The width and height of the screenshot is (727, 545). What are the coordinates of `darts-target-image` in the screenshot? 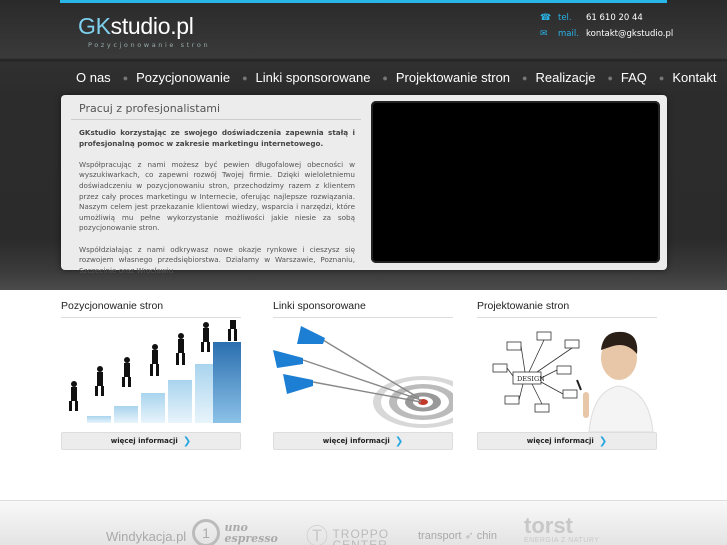 It's located at (363, 377).